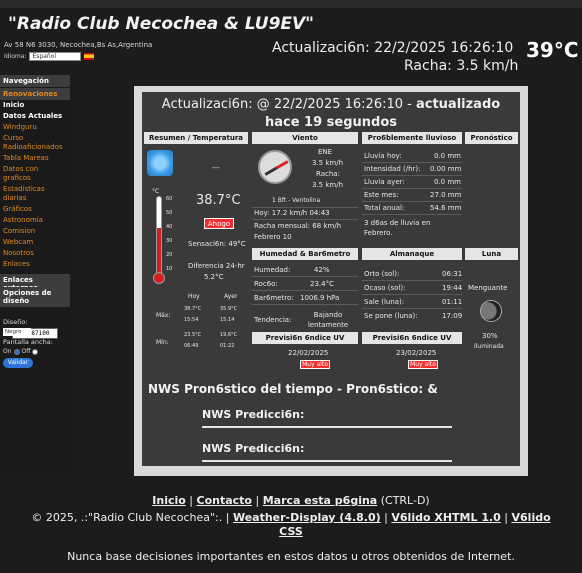 The height and width of the screenshot is (573, 582). What do you see at coordinates (224, 500) in the screenshot?
I see `footer-contact-link: Contacto` at bounding box center [224, 500].